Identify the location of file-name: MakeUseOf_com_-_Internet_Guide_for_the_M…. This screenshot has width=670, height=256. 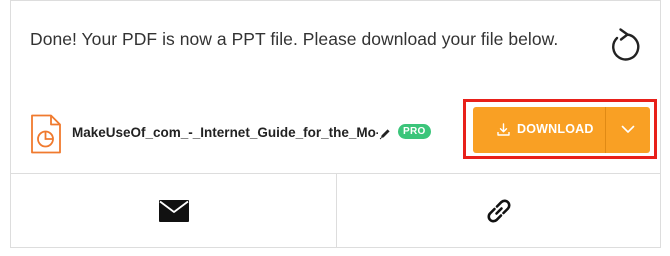
(225, 132).